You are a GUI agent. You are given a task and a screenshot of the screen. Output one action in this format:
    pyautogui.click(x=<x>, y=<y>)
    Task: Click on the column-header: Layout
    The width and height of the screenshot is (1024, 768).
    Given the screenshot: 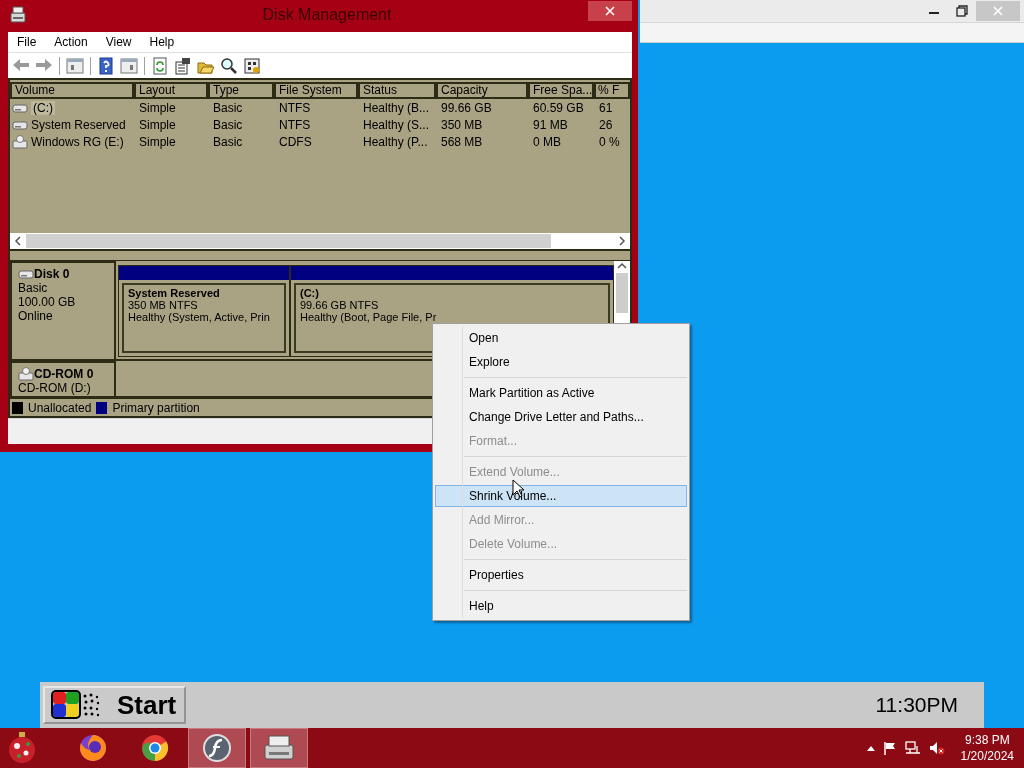 What is the action you would take?
    pyautogui.click(x=171, y=90)
    